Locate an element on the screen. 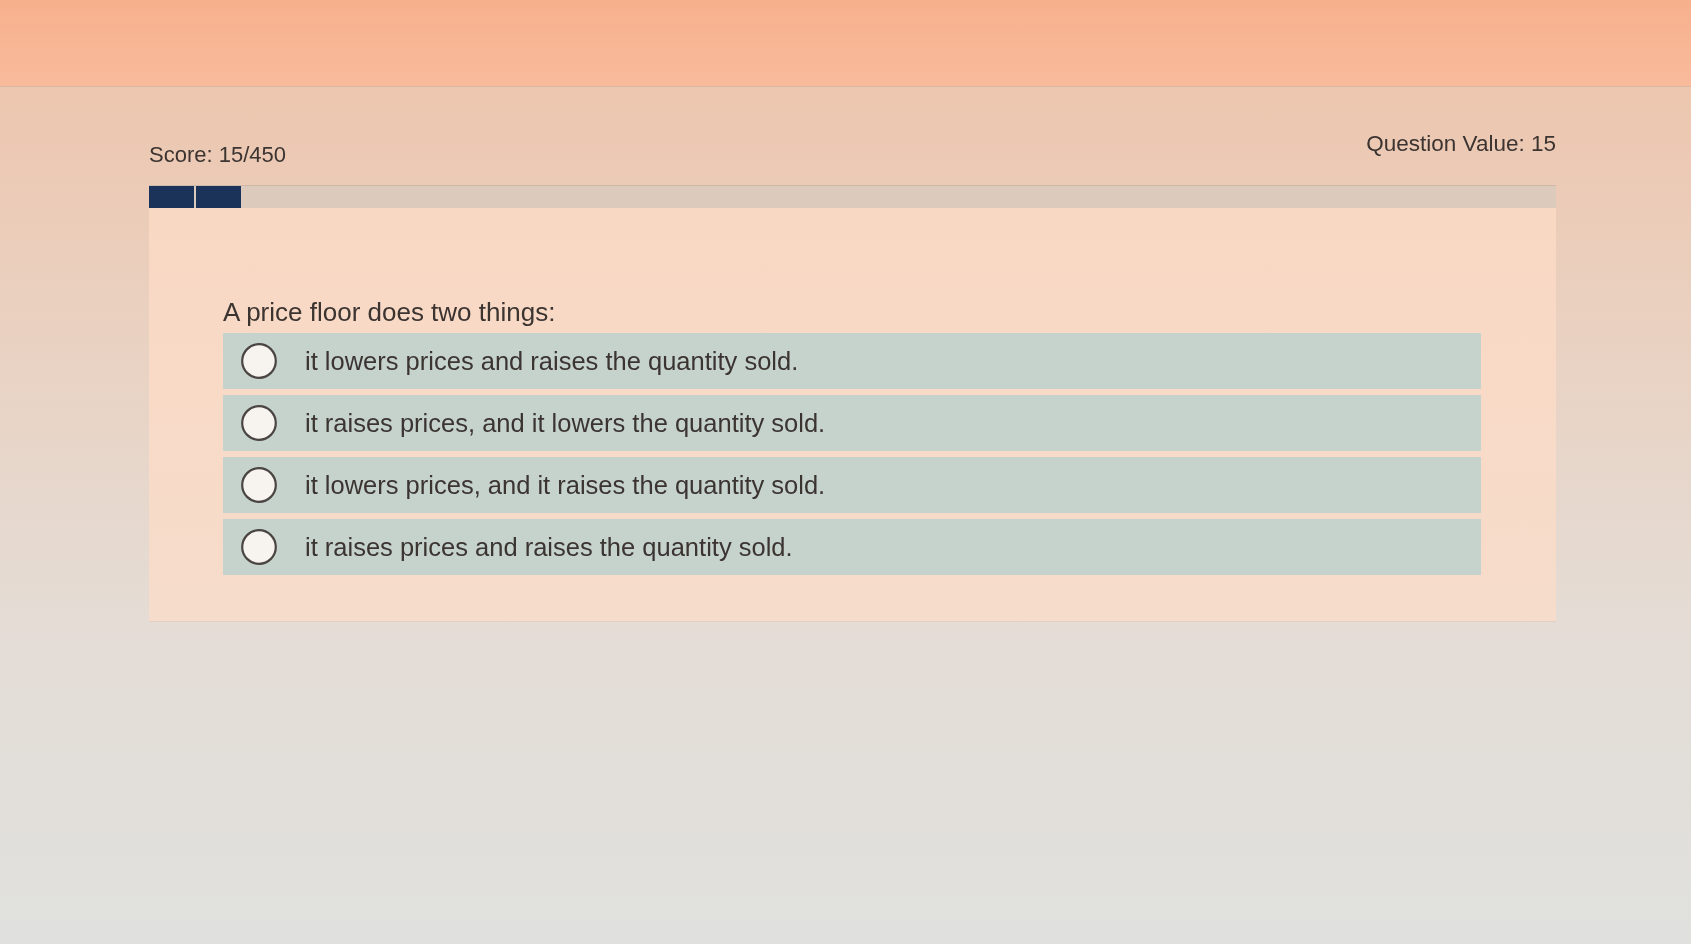  answer-option: it lowers prices and raises the quantity sold. is located at coordinates (852, 361).